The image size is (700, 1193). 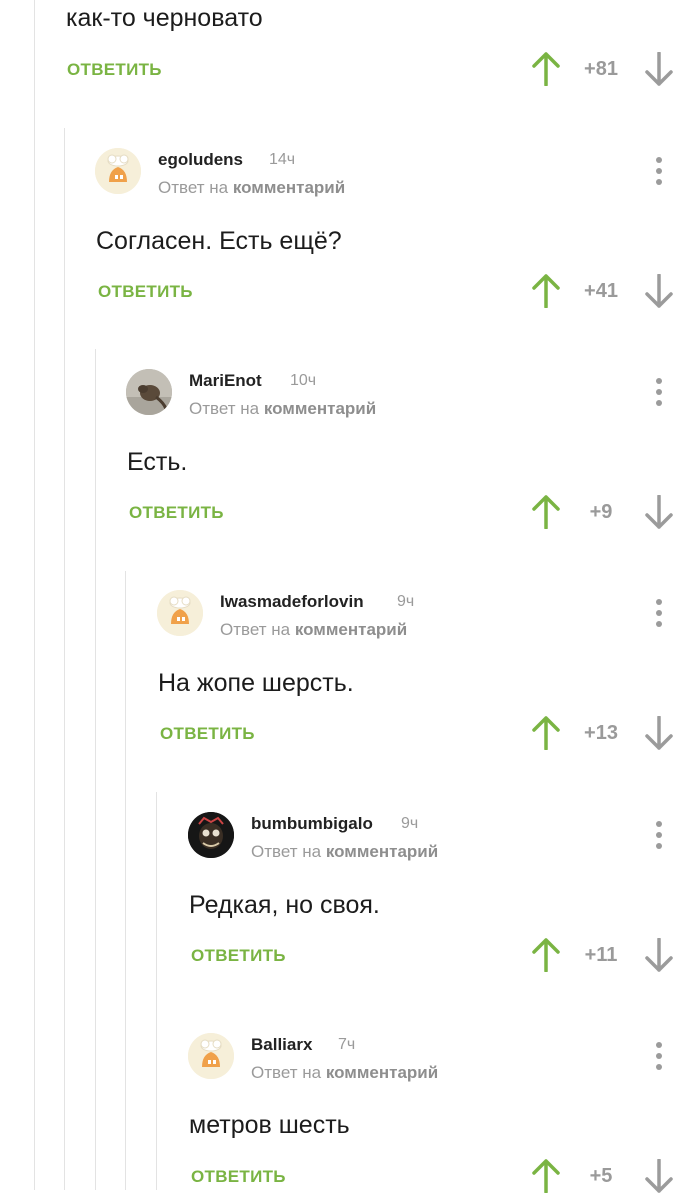 What do you see at coordinates (200, 160) in the screenshot?
I see `username: egoludens` at bounding box center [200, 160].